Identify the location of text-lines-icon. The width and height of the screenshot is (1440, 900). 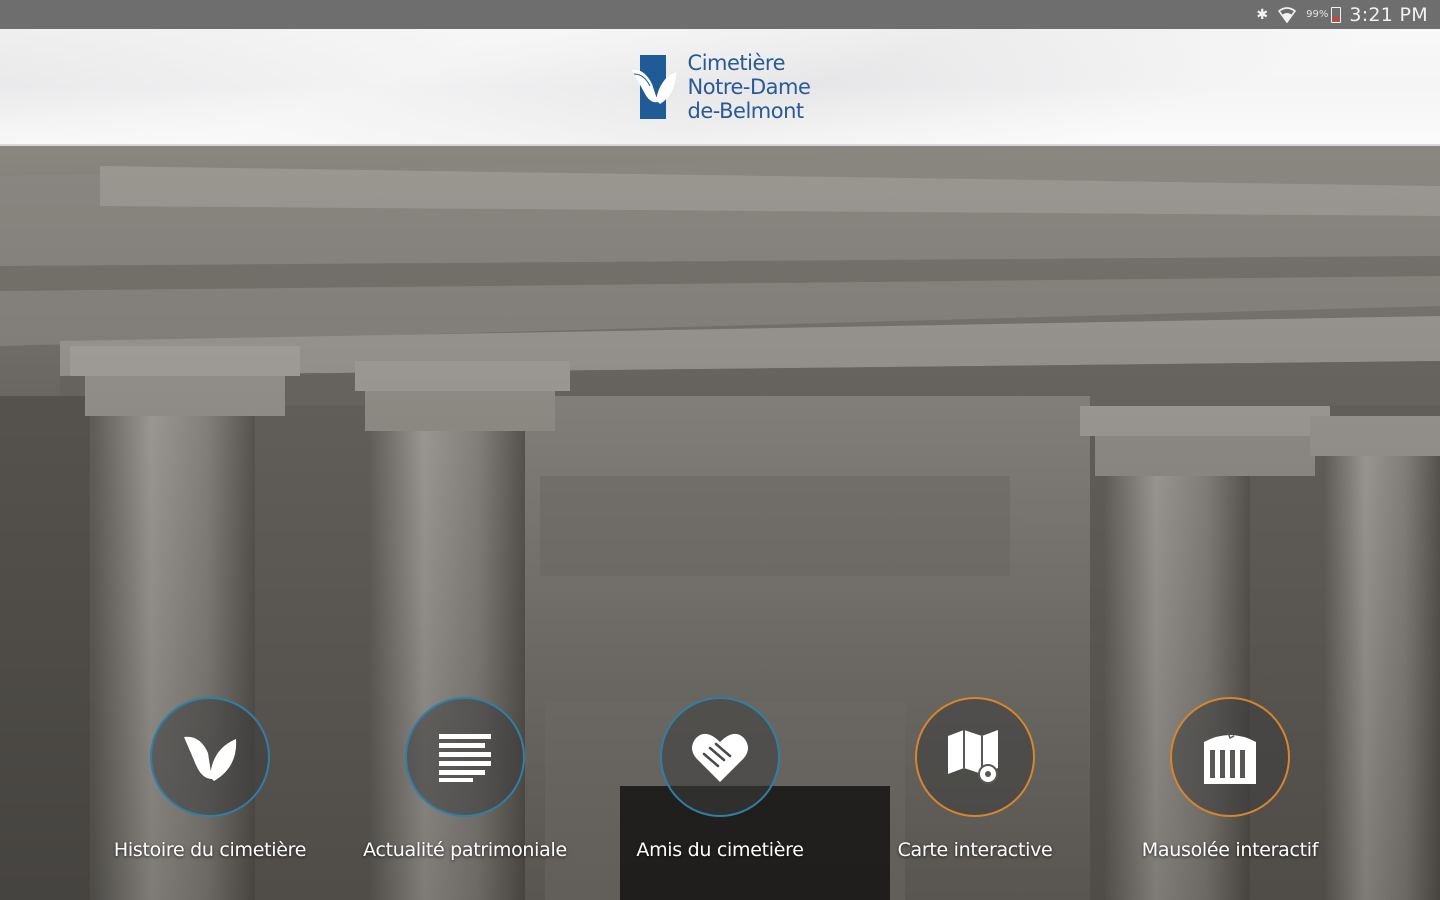
(465, 758).